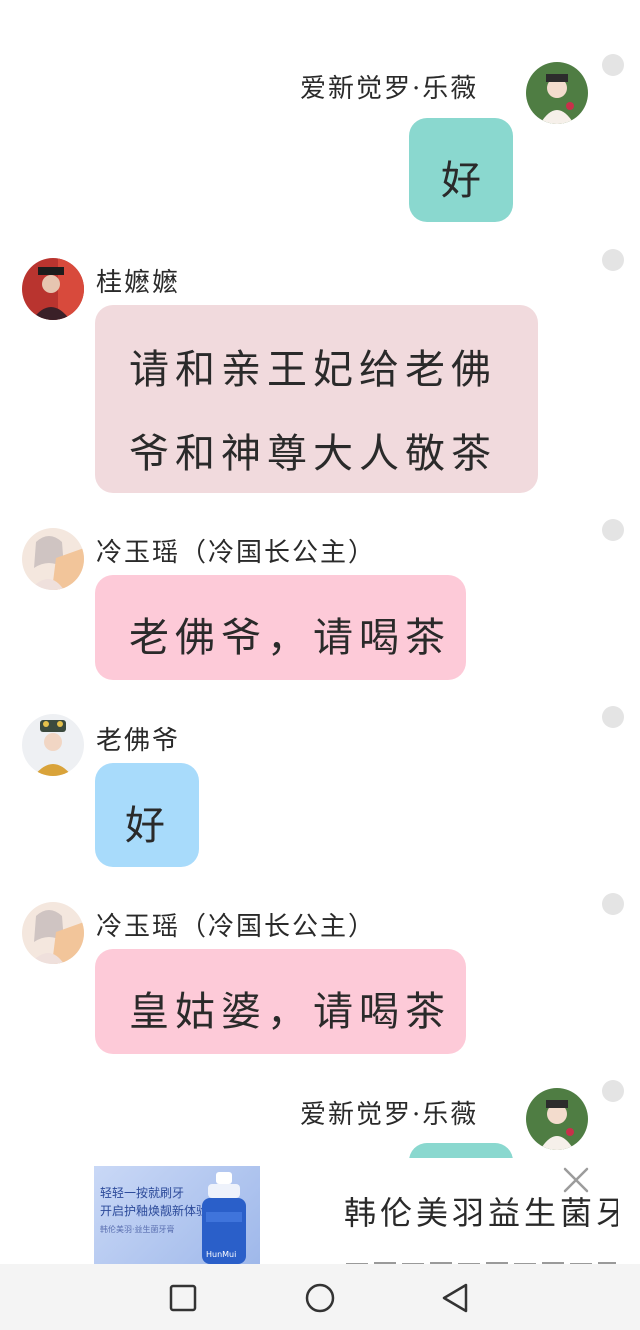 This screenshot has height=1330, width=640. What do you see at coordinates (138, 283) in the screenshot?
I see `sender-name: 桂嬷嬷` at bounding box center [138, 283].